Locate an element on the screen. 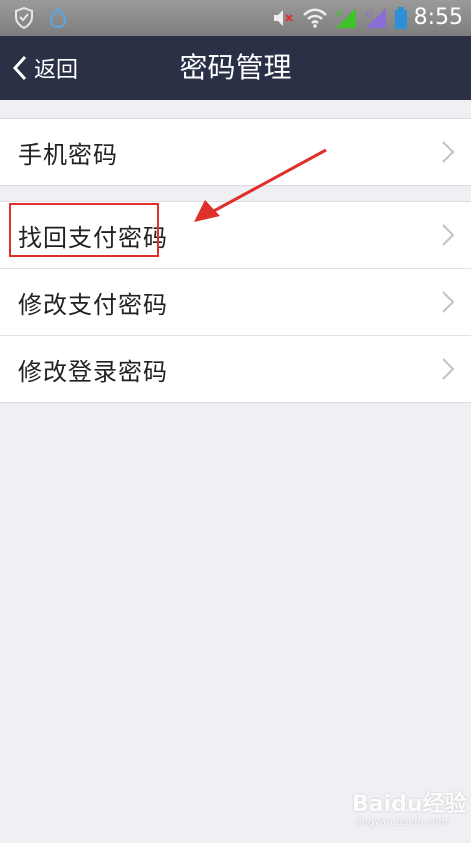 This screenshot has width=471, height=843. menu-item-change-login-password: 修改登录密码 is located at coordinates (235, 368).